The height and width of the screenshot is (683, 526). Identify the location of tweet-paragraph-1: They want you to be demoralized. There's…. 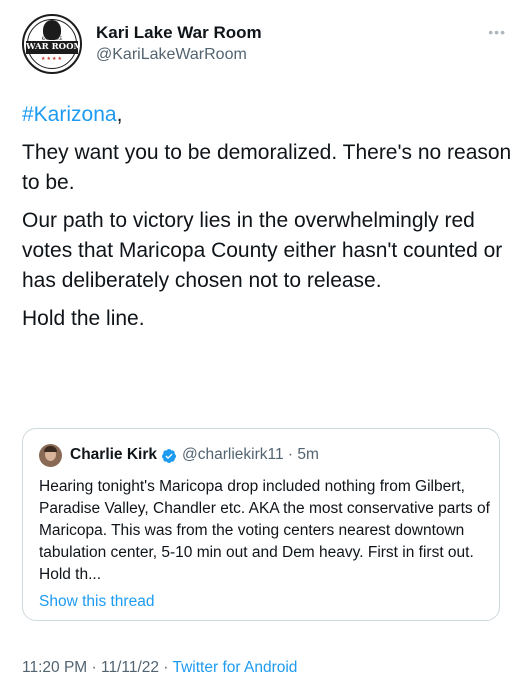
(267, 167).